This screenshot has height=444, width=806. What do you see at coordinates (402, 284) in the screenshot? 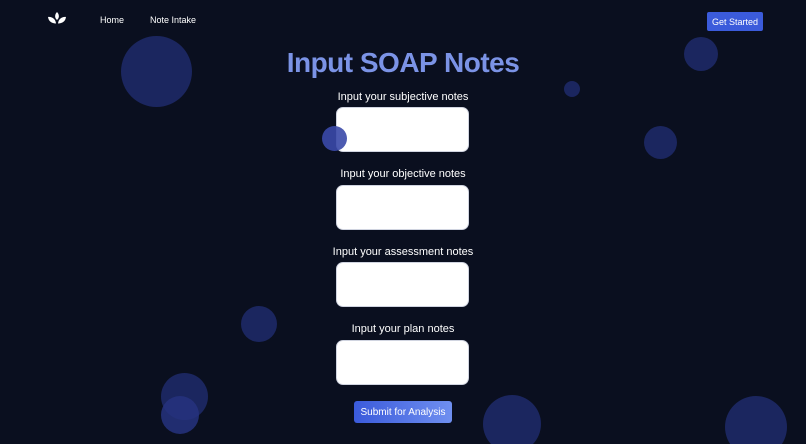
I see `assessment-notes-input` at bounding box center [402, 284].